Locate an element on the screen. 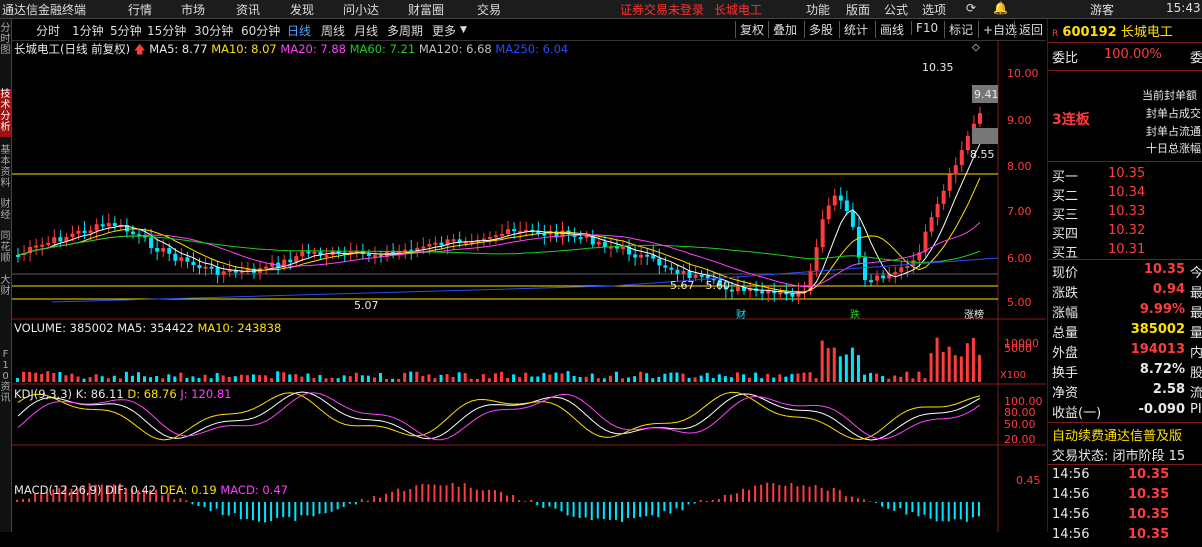 This screenshot has width=1202, height=547. ma10-label: MA10: 8.07 is located at coordinates (244, 49).